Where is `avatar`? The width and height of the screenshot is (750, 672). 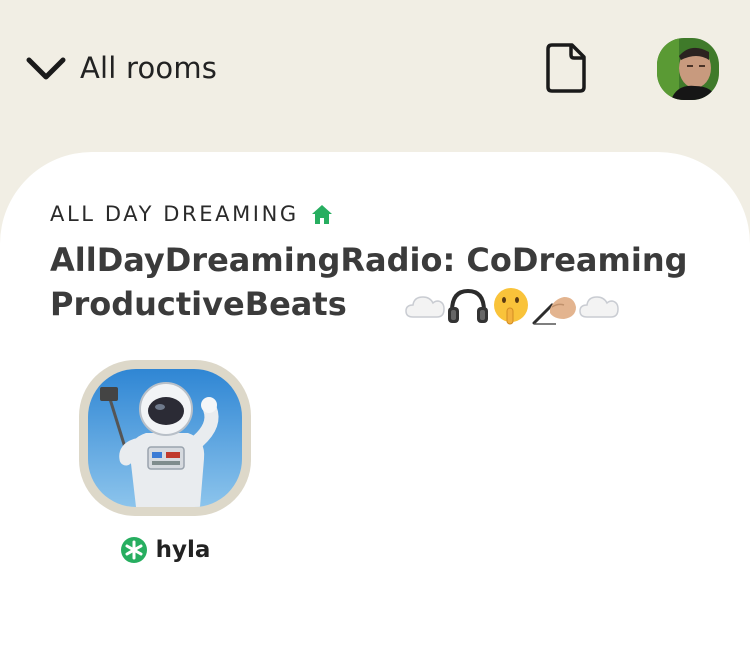 avatar is located at coordinates (688, 69).